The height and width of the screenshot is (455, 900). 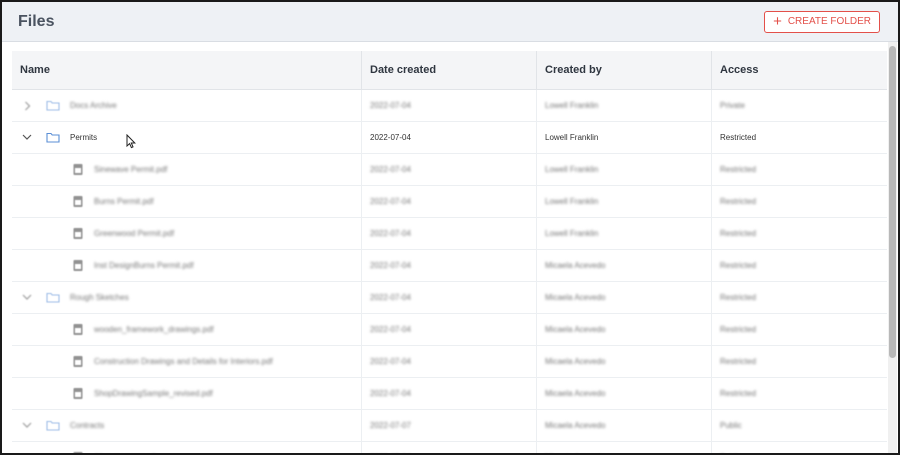 What do you see at coordinates (144, 265) in the screenshot?
I see `file-name: Inst DesignBurns Permit.pdf` at bounding box center [144, 265].